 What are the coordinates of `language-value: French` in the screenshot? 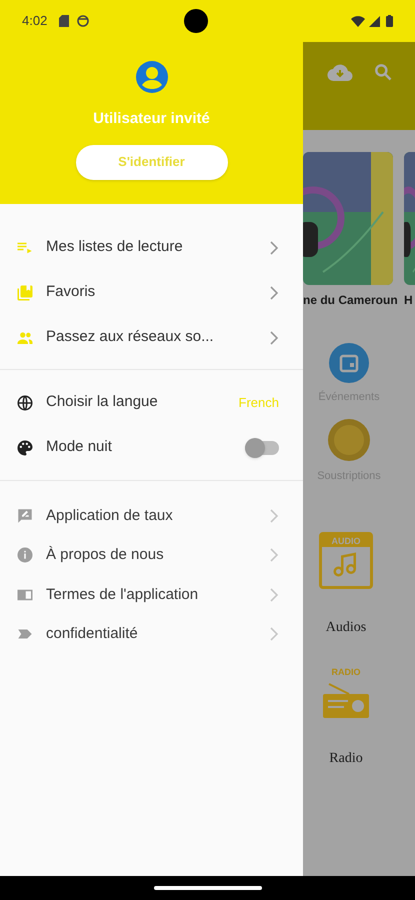 It's located at (258, 403).